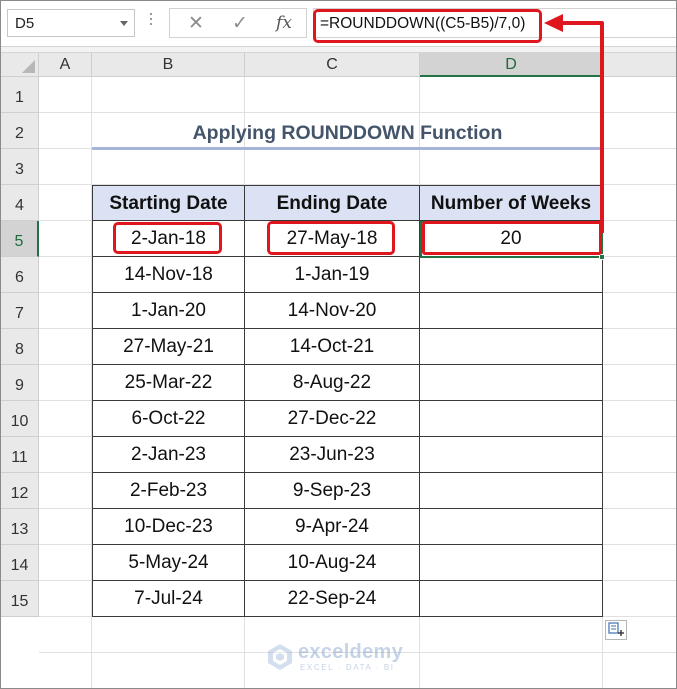  Describe the element at coordinates (20, 383) in the screenshot. I see `row-header-9: 9` at that location.